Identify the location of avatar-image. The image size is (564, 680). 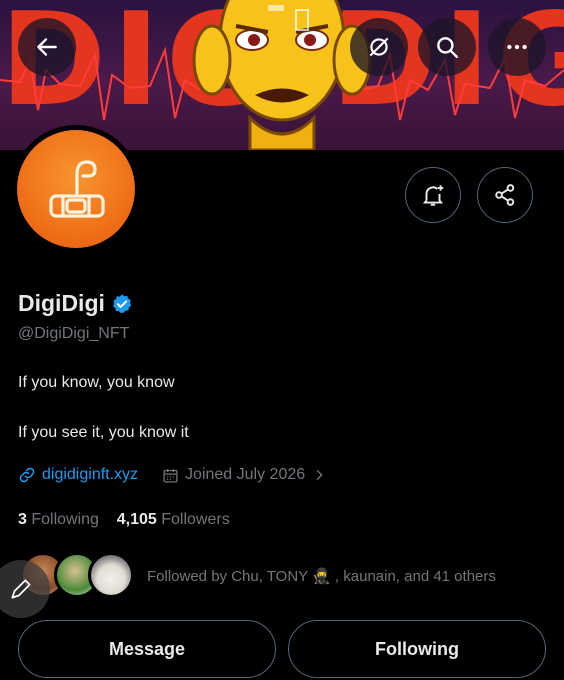
(76, 189).